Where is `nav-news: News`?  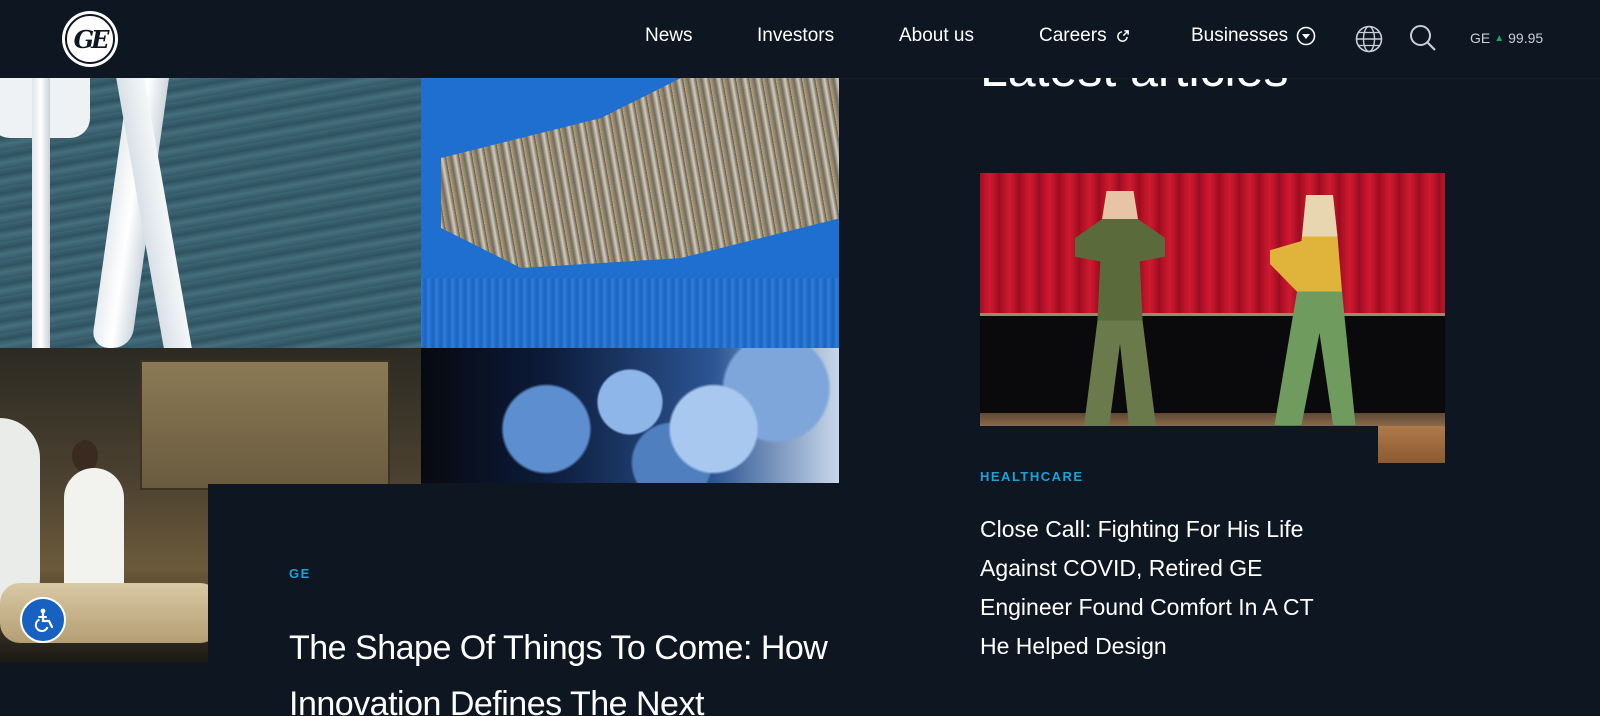 nav-news: News is located at coordinates (669, 36).